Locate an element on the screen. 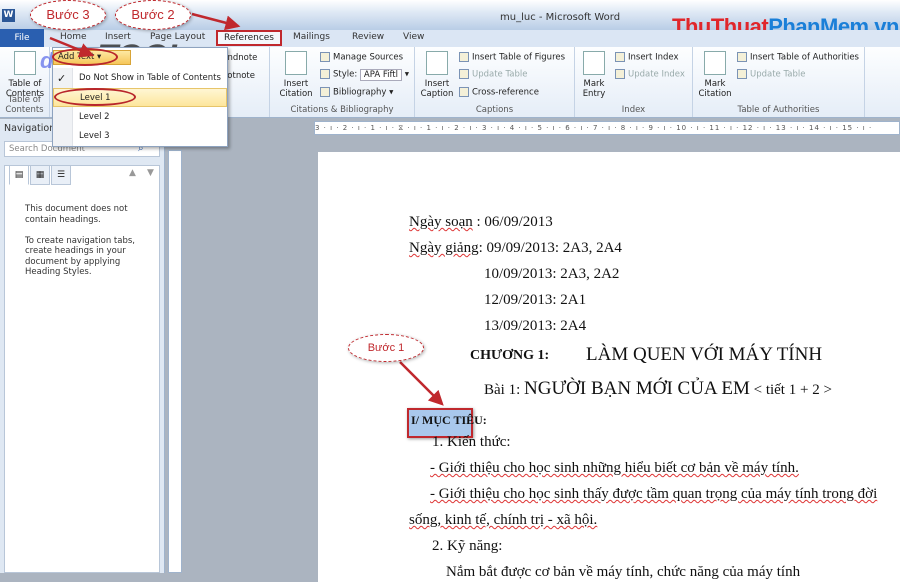 This screenshot has width=900, height=582. callout-step2: Bước 2 is located at coordinates (153, 15).